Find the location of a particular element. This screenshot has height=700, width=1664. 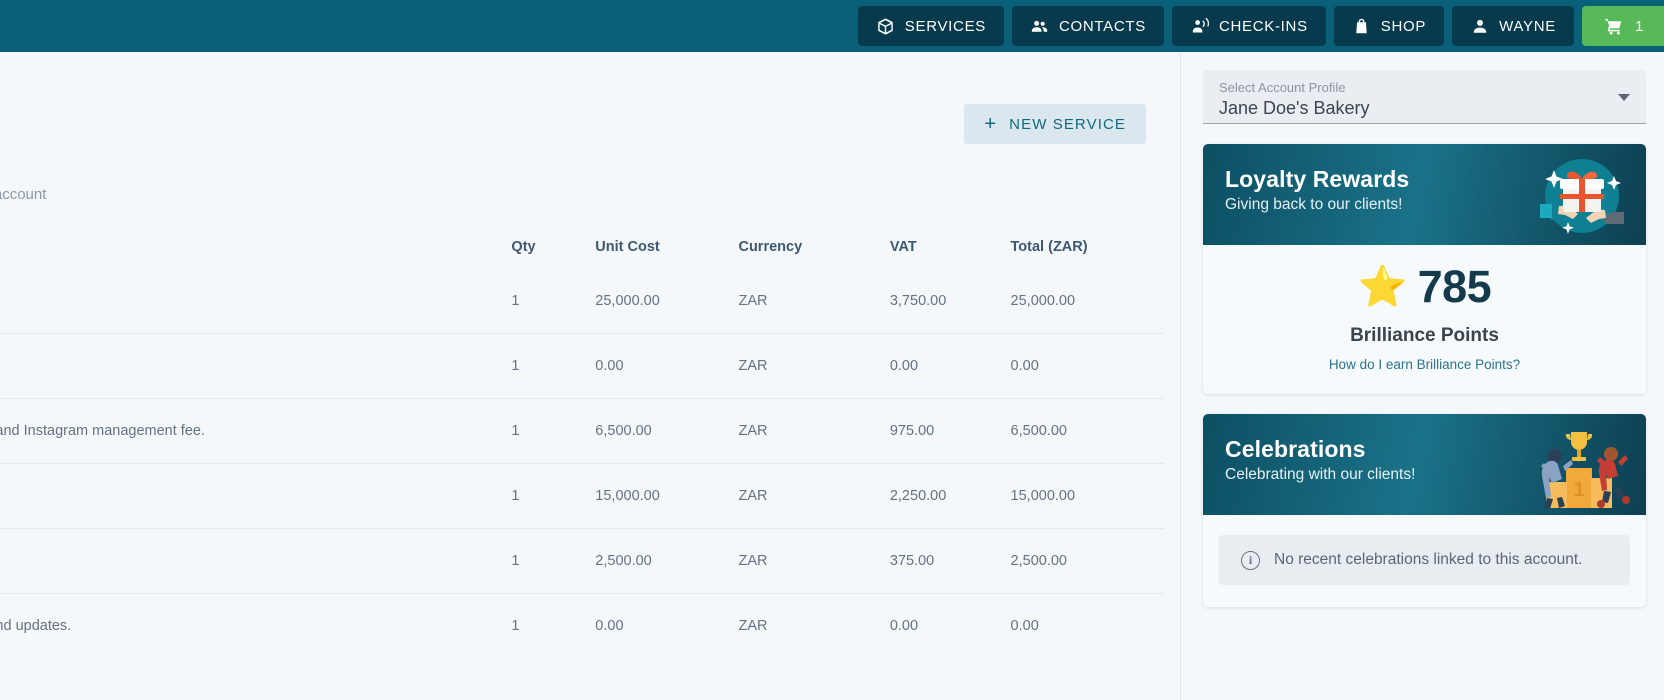

brilliance-points-label: Brilliance Points is located at coordinates (1424, 335).